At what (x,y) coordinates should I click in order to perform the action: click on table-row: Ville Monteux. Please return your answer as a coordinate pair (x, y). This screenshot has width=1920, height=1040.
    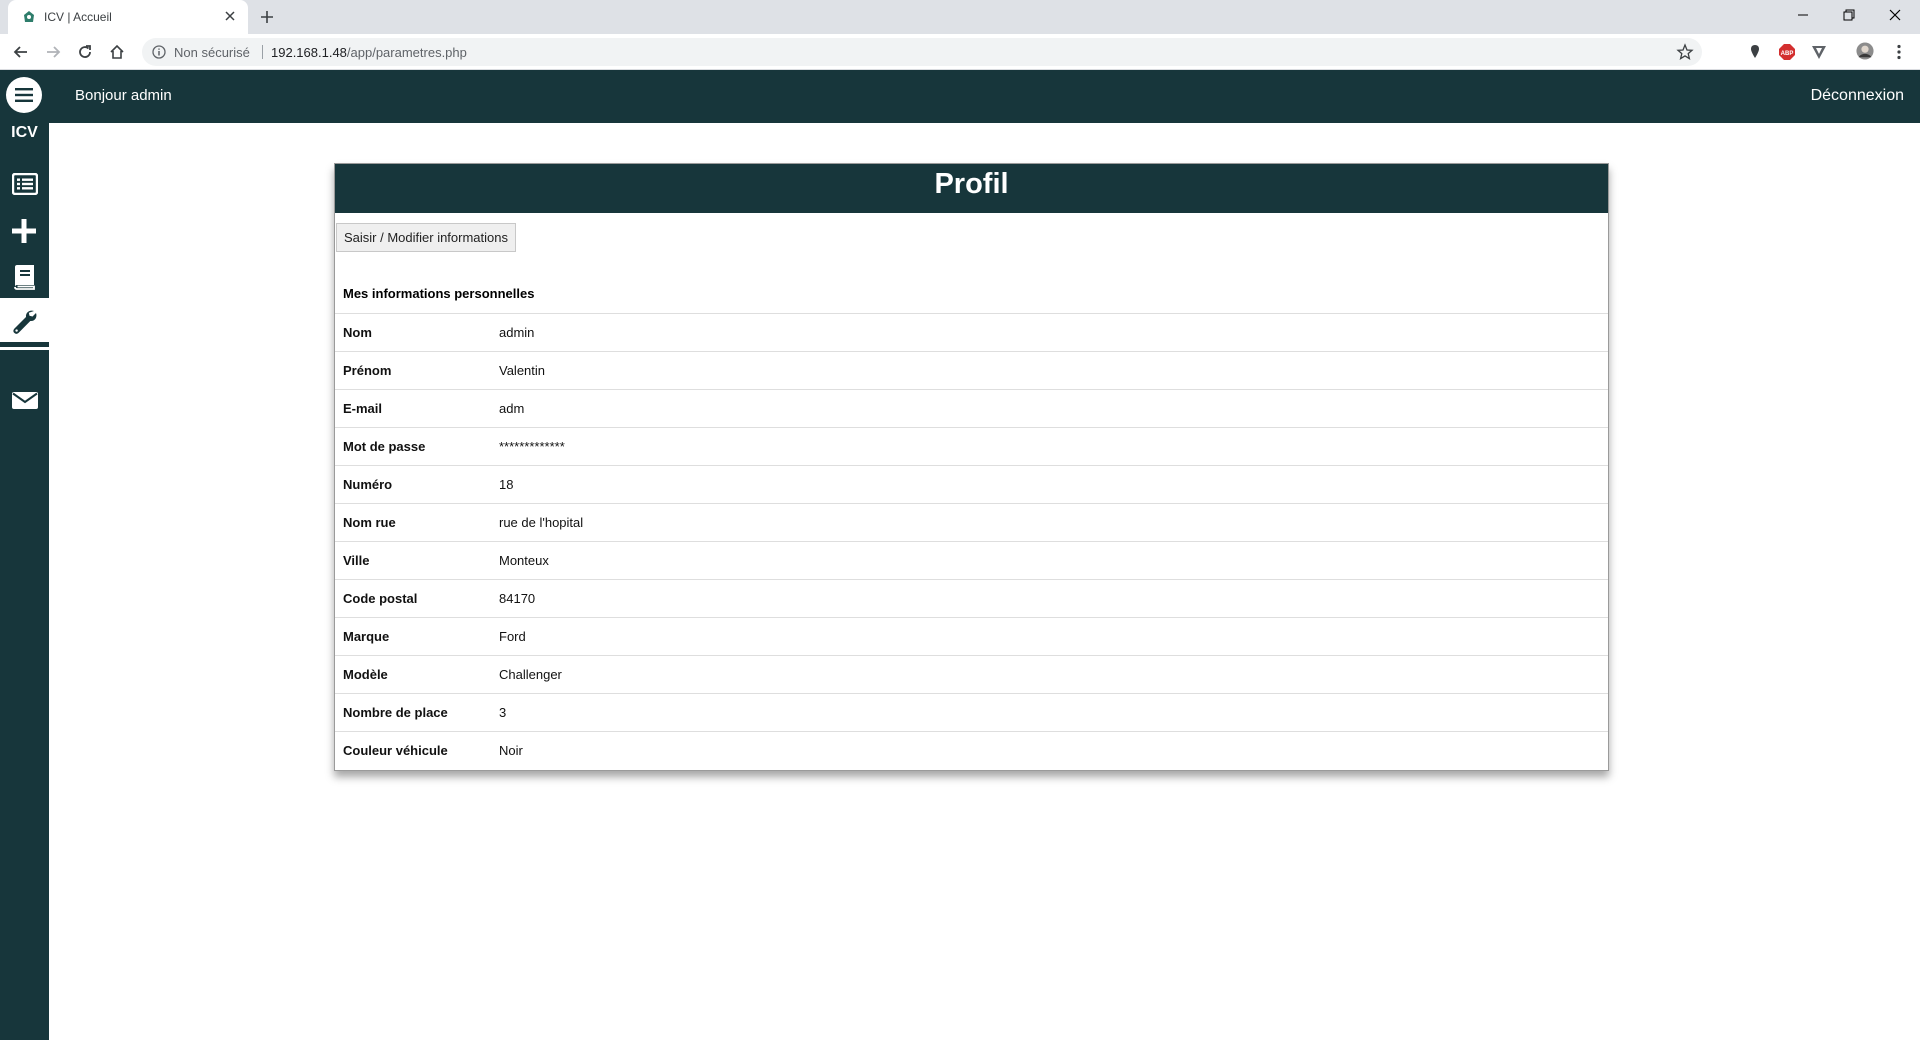
    Looking at the image, I should click on (971, 560).